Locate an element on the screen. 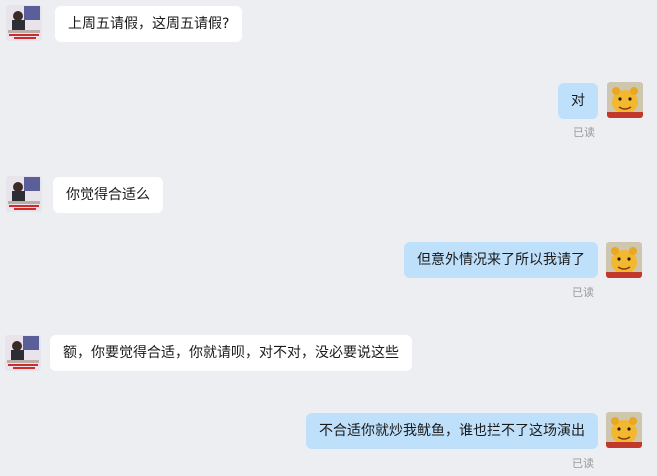 The image size is (657, 476). message-text: 对 is located at coordinates (578, 101).